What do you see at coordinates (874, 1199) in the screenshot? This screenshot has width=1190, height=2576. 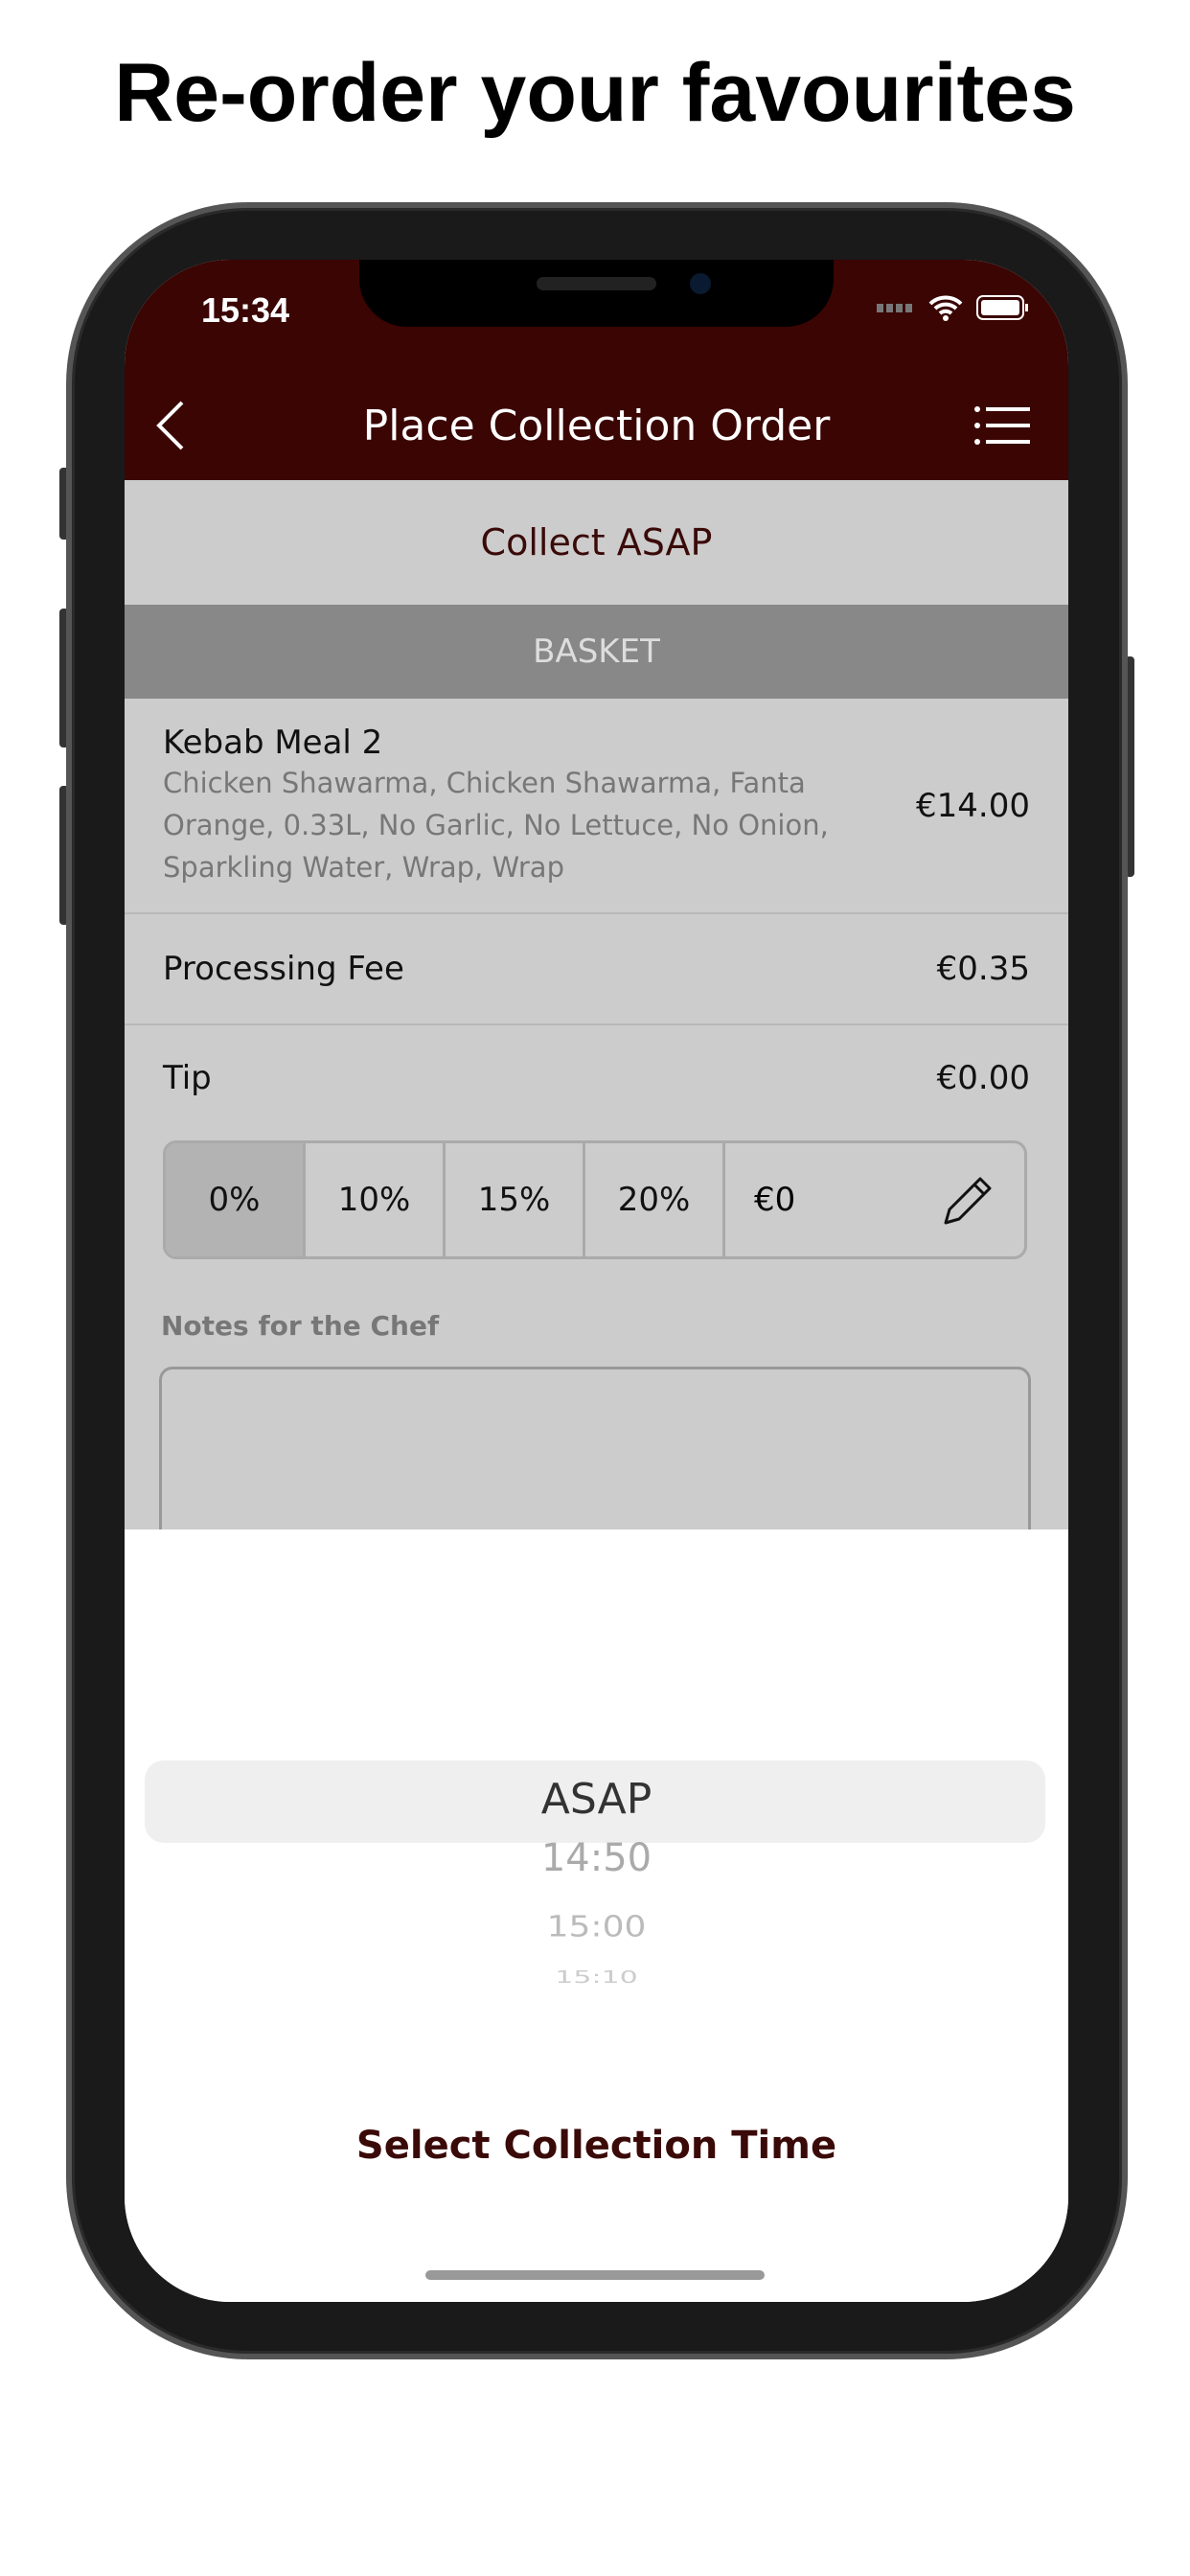 I see `custom-tip-input: €0` at bounding box center [874, 1199].